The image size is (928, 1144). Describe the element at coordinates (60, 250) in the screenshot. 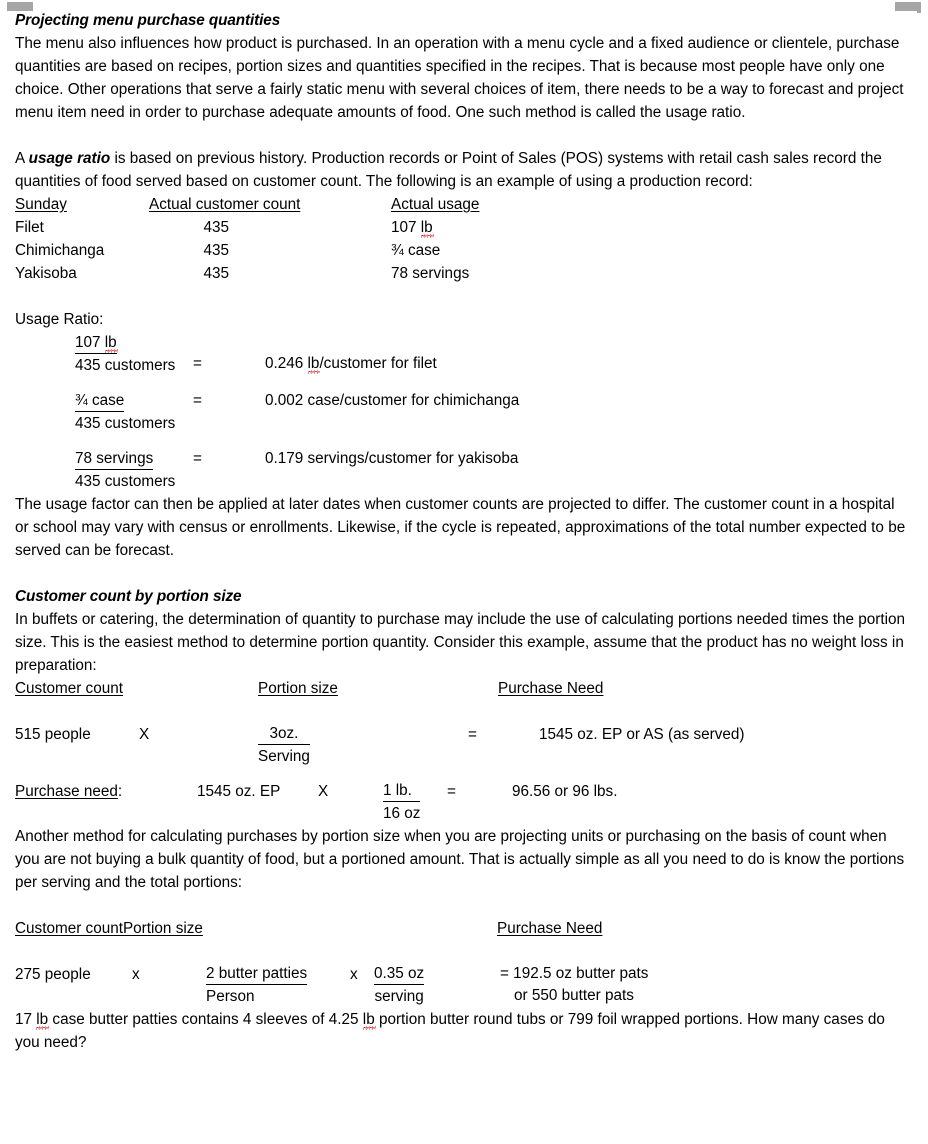

I see `production-record-item-chimichanga: Chimichanga` at that location.